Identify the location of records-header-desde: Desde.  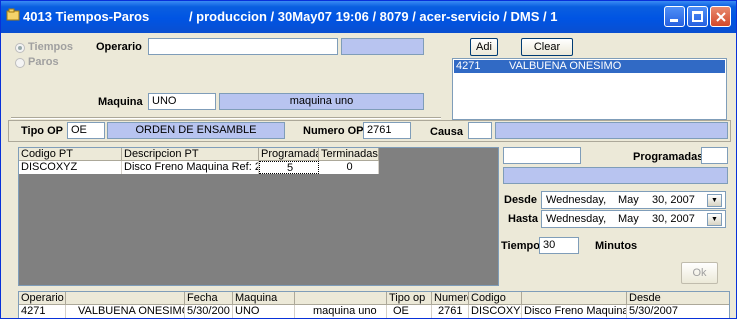
(678, 298).